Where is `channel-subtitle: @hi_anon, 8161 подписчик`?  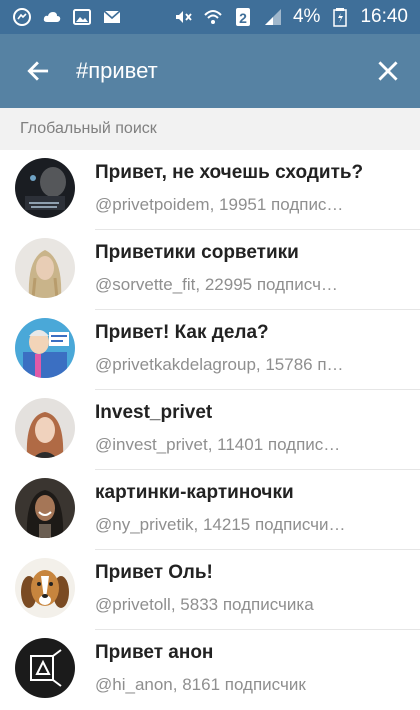 channel-subtitle: @hi_anon, 8161 подписчик is located at coordinates (200, 684).